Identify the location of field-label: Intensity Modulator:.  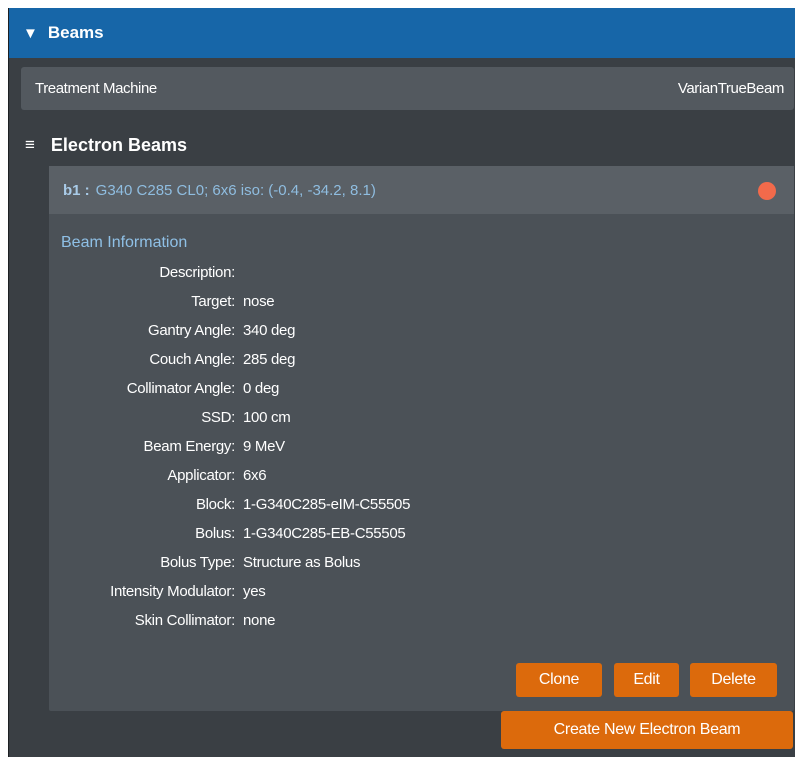
(172, 591).